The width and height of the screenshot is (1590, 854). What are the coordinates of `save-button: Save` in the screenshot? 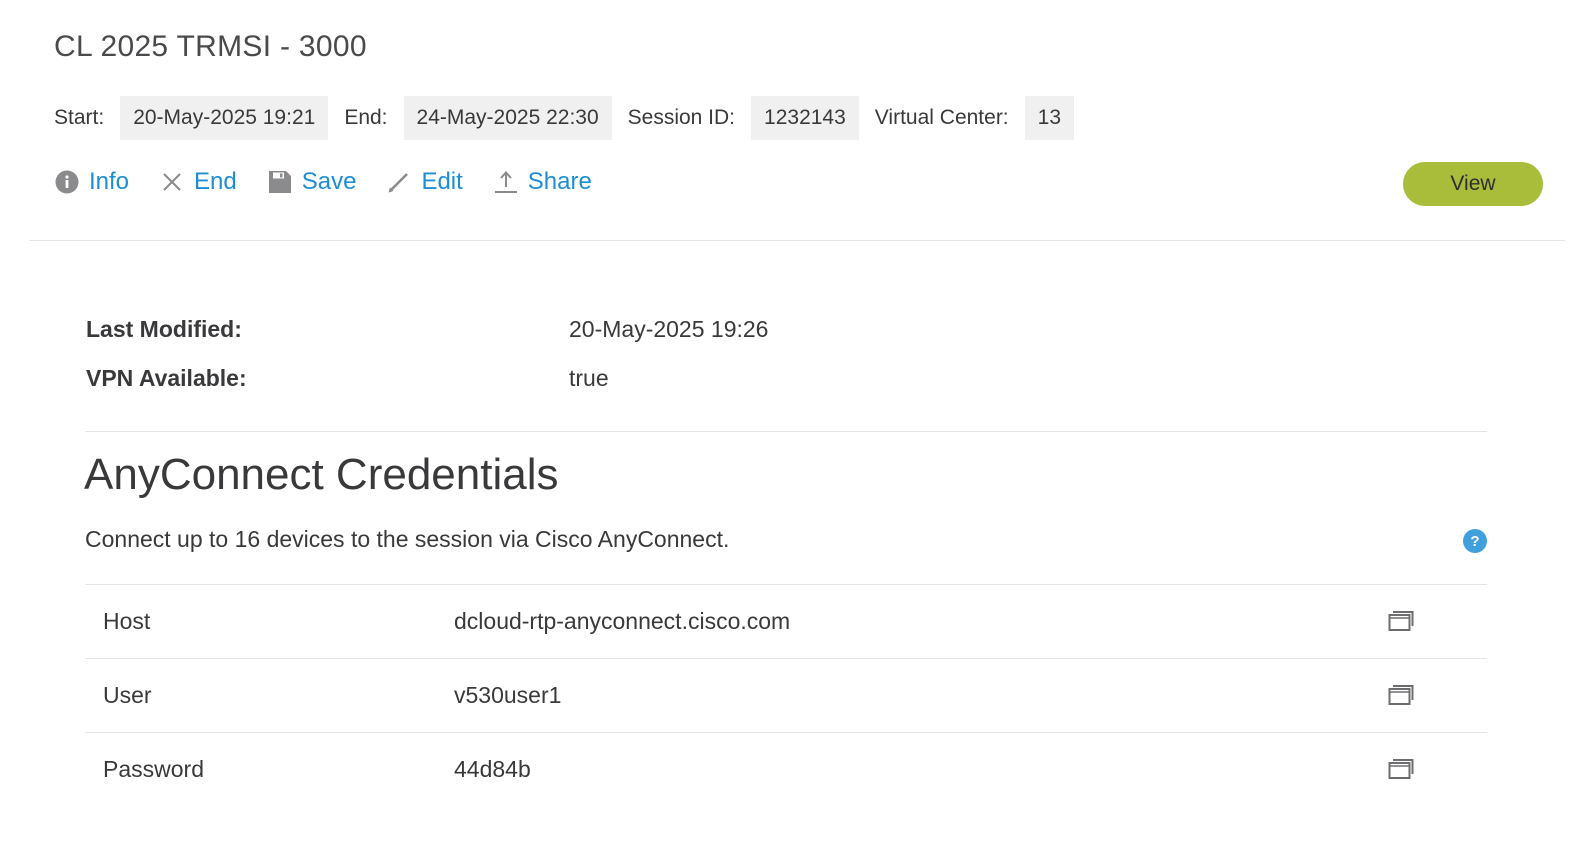 It's located at (312, 182).